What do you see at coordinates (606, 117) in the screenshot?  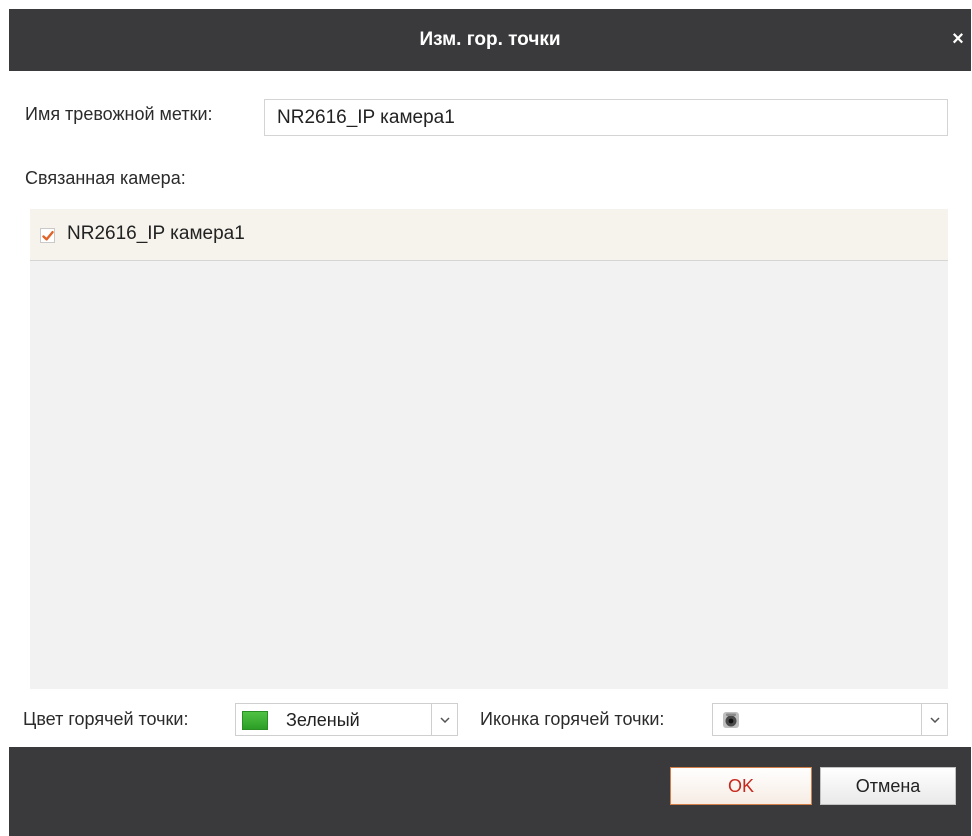 I see `alarm-label-name-input` at bounding box center [606, 117].